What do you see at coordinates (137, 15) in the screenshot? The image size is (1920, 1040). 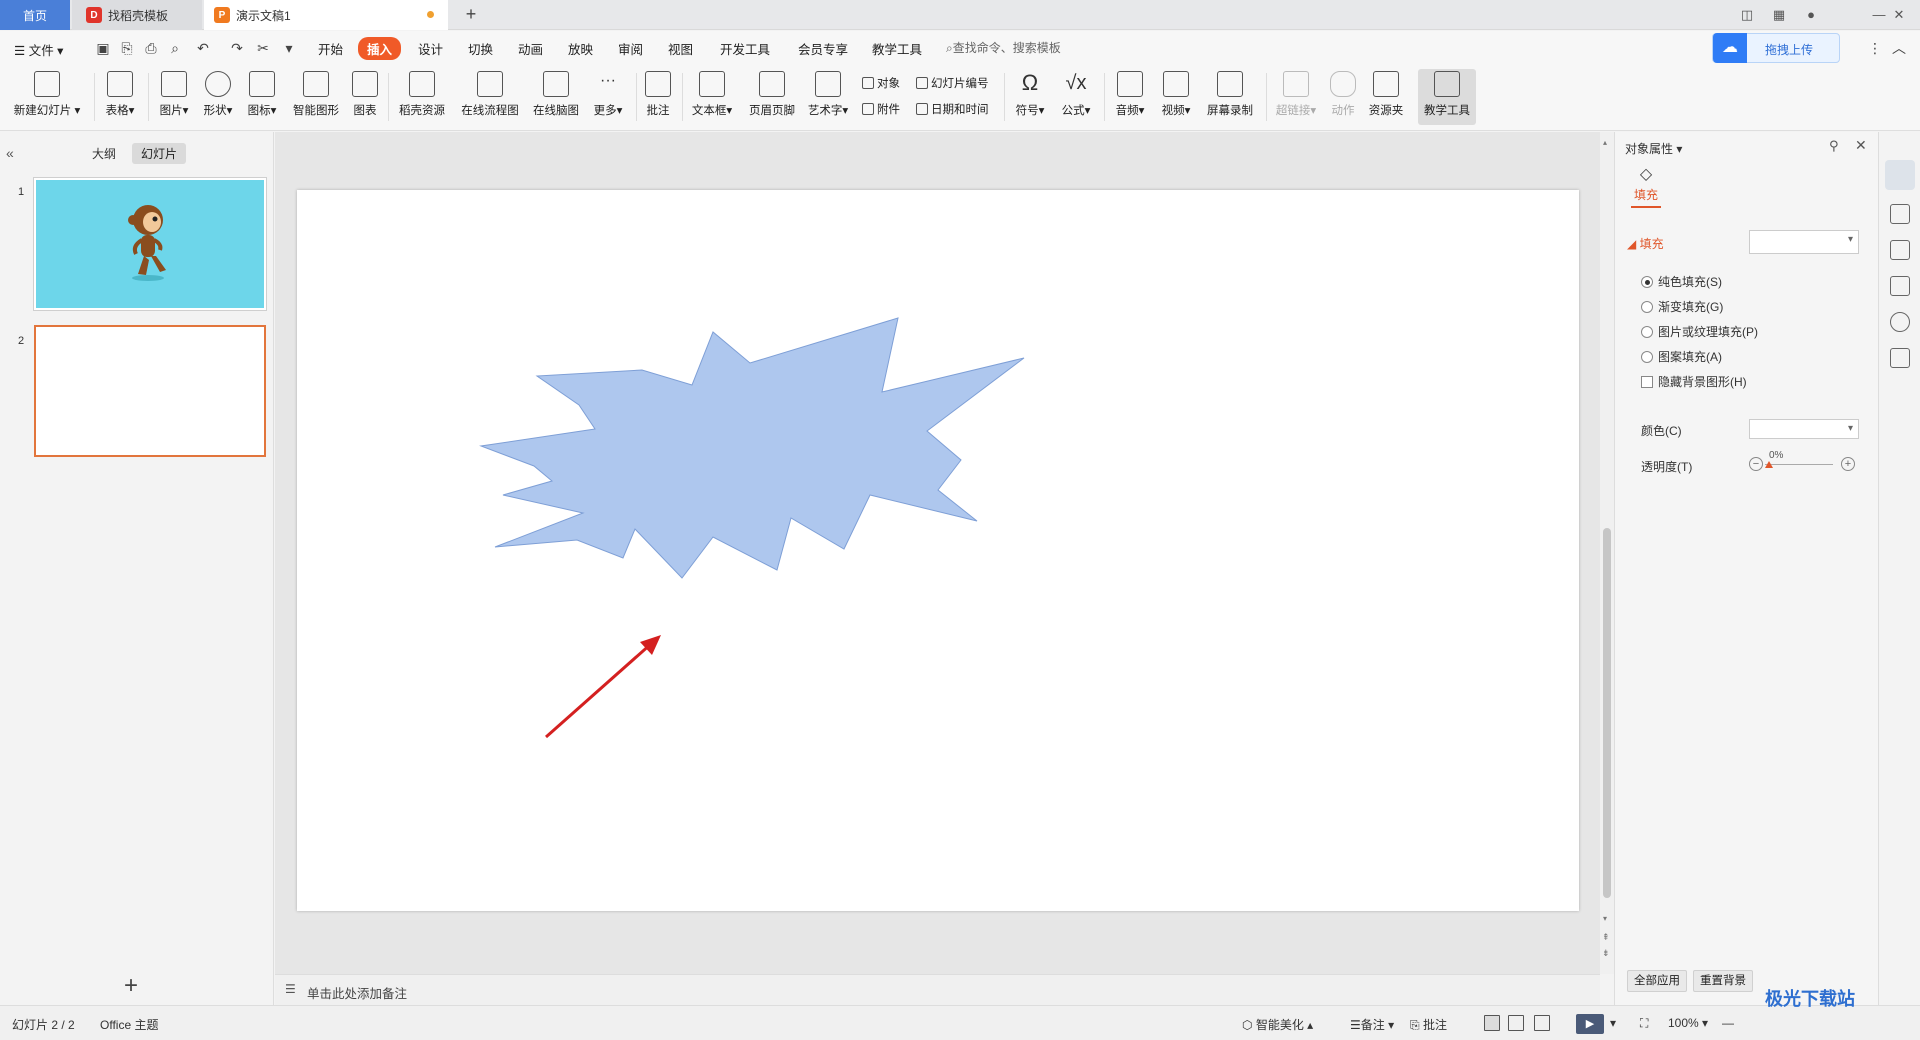 I see `tab-template-store: D 找稻壳模板` at bounding box center [137, 15].